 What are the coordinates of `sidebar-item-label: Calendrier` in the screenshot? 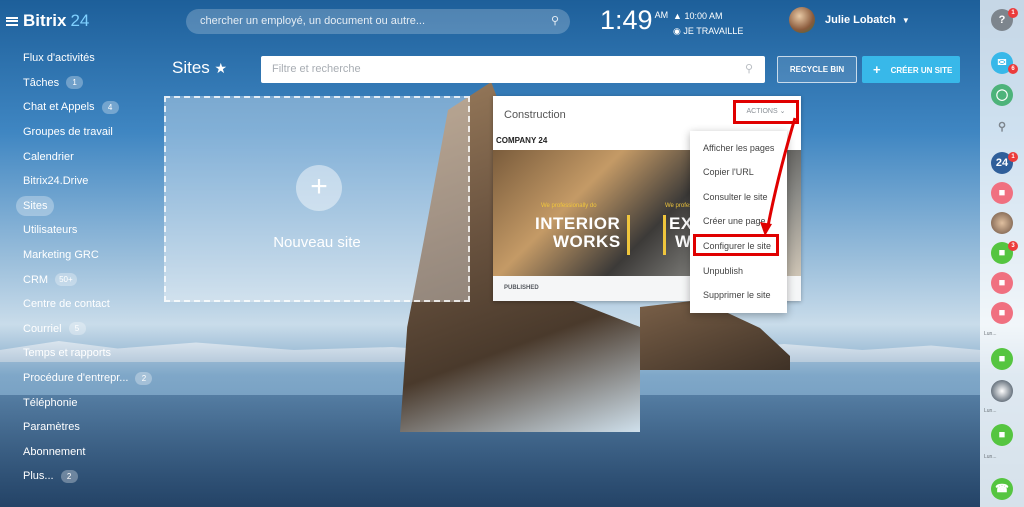 It's located at (48, 156).